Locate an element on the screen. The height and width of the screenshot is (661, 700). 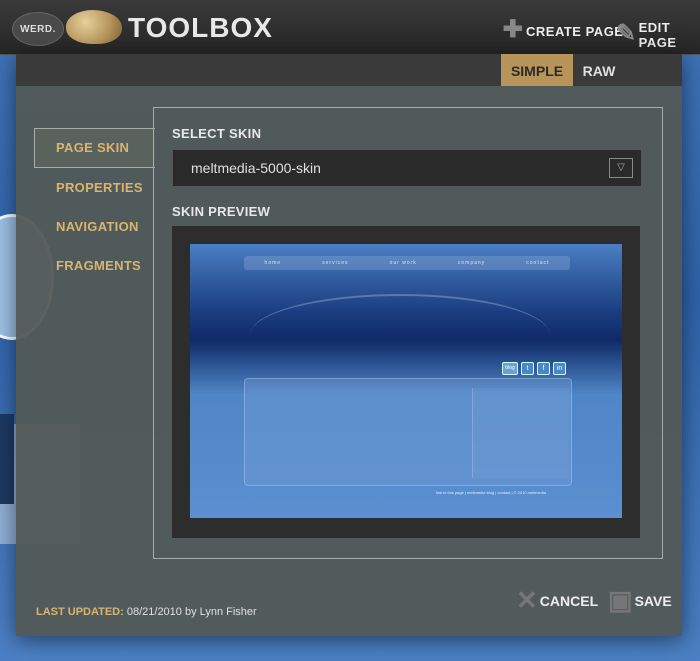
plus-icon: ✚ is located at coordinates (513, 29).